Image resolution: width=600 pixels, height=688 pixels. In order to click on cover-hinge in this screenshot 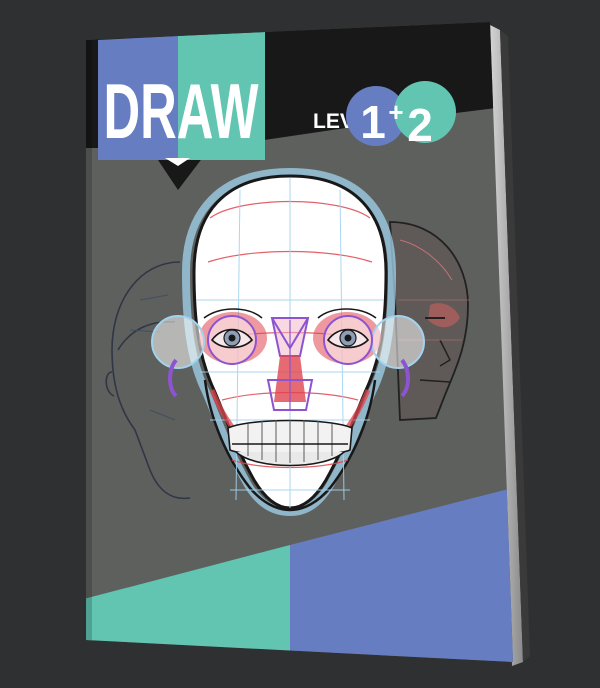, I will do `click(89, 340)`.